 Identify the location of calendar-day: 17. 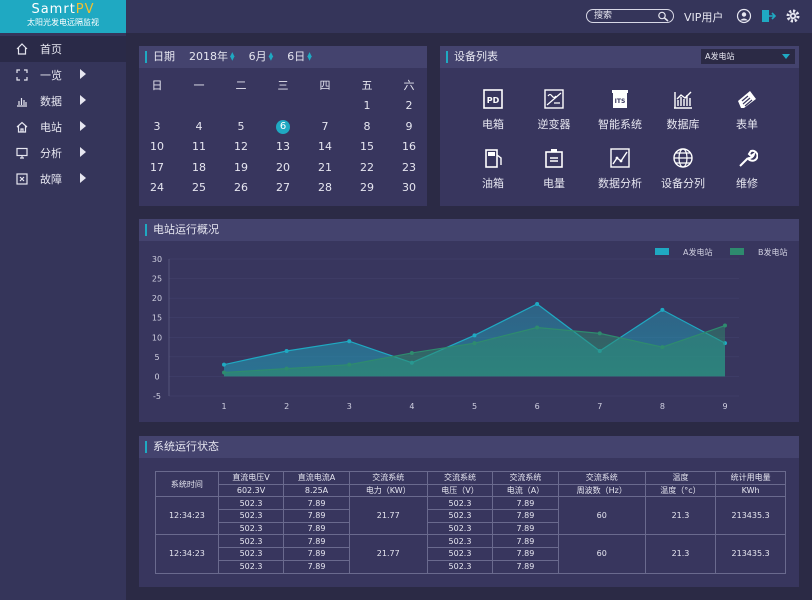
(157, 167).